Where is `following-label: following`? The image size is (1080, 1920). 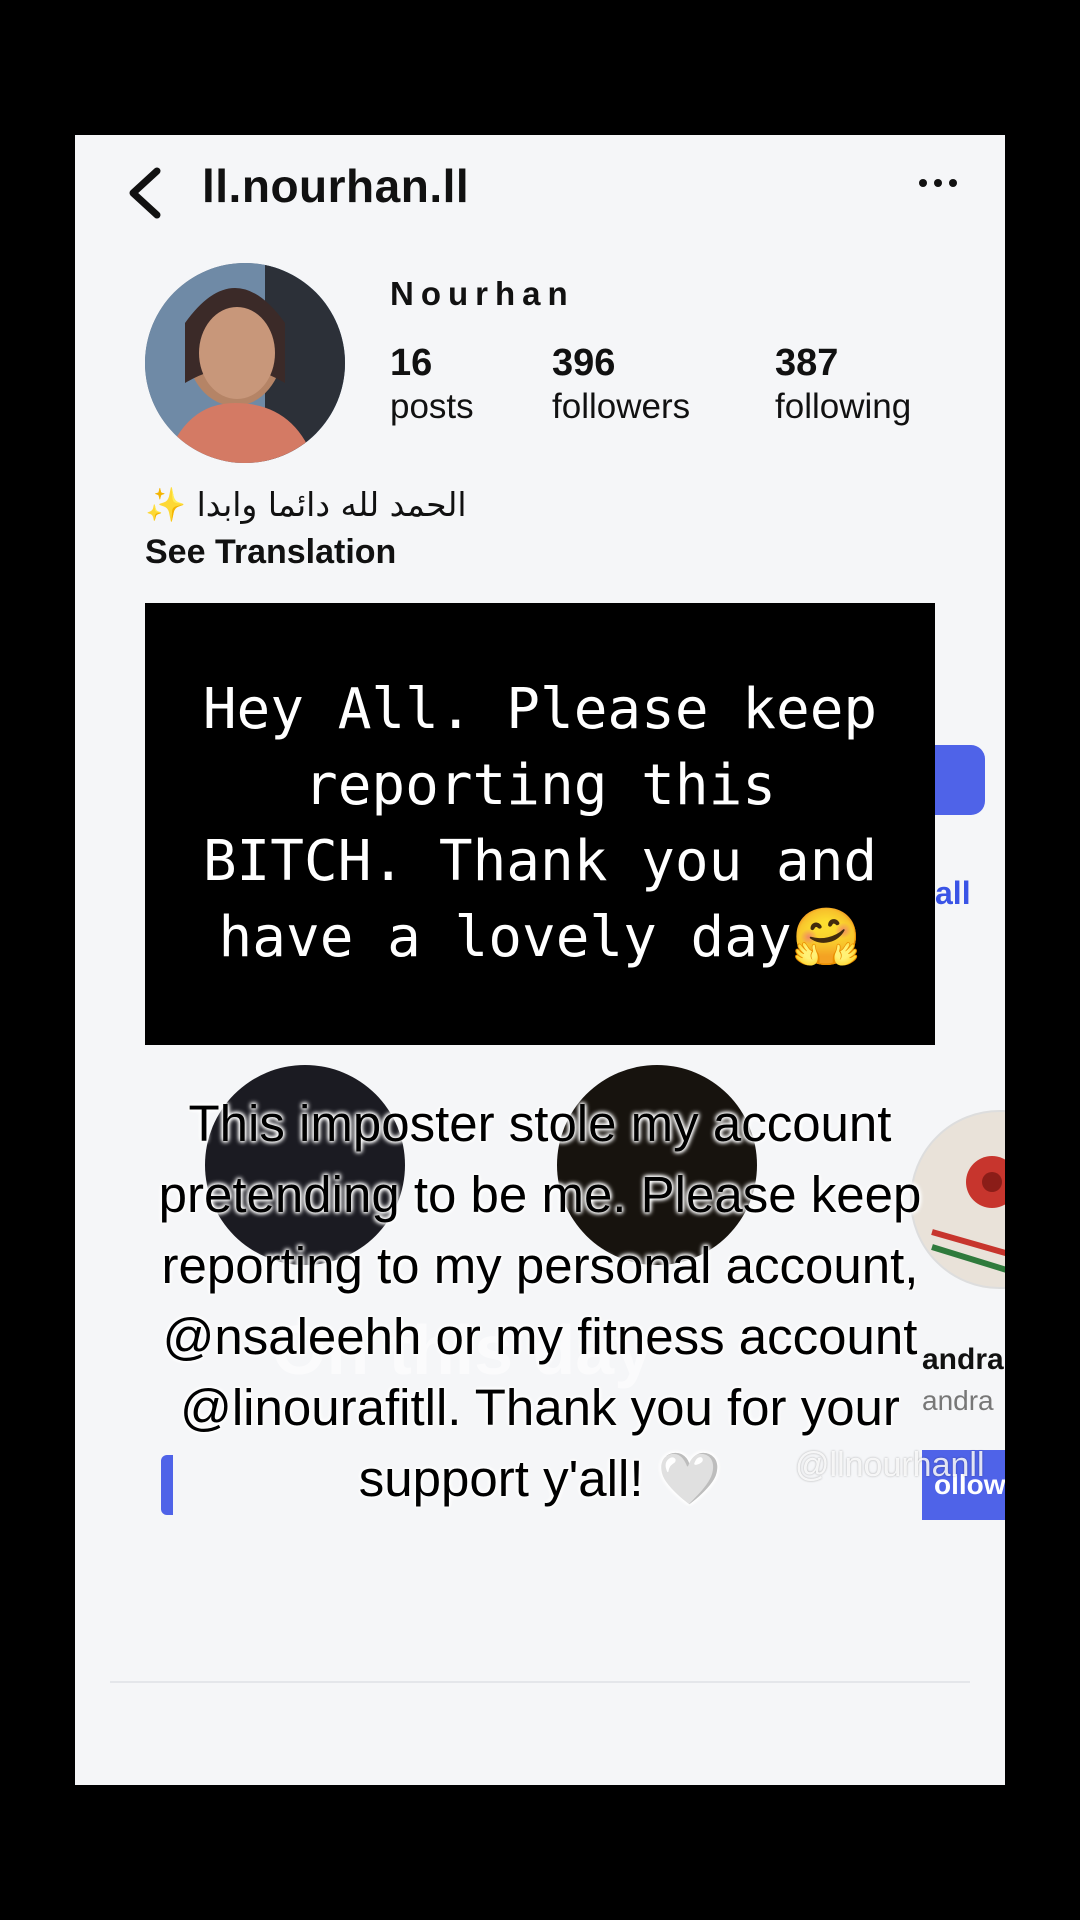 following-label: following is located at coordinates (843, 406).